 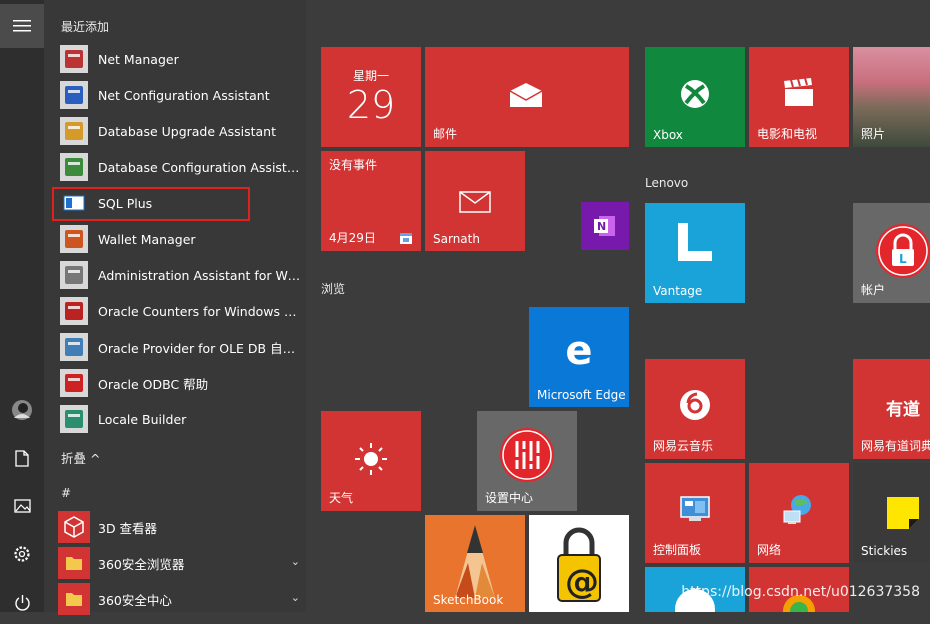 What do you see at coordinates (74, 59) in the screenshot?
I see `net-manager-icon` at bounding box center [74, 59].